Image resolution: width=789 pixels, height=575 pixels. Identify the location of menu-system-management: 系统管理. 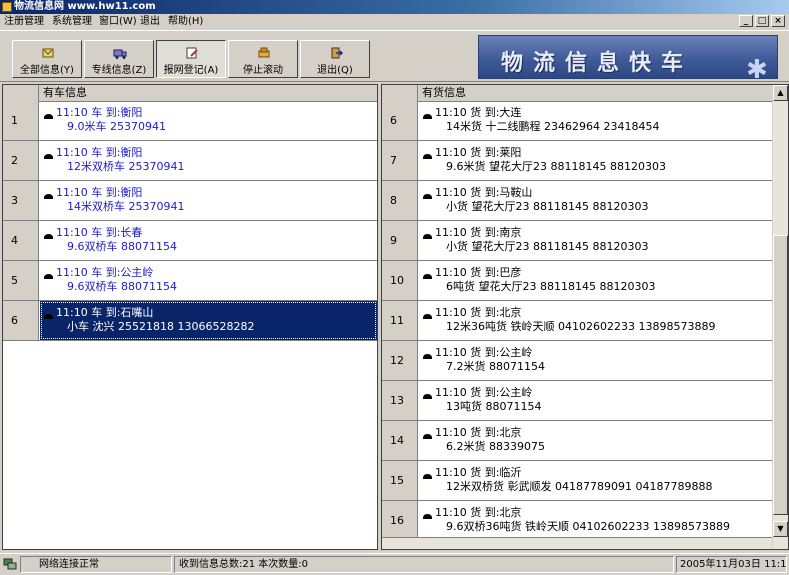
(72, 22).